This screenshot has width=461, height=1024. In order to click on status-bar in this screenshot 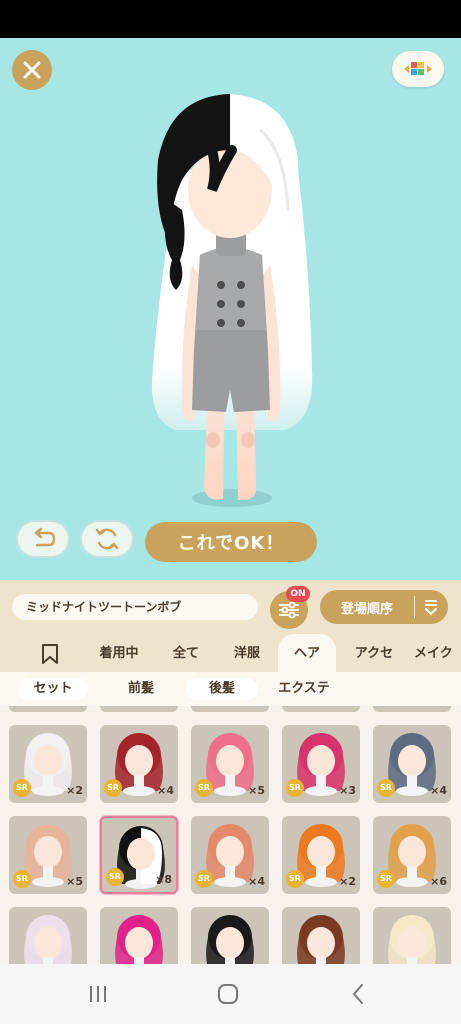, I will do `click(230, 19)`.